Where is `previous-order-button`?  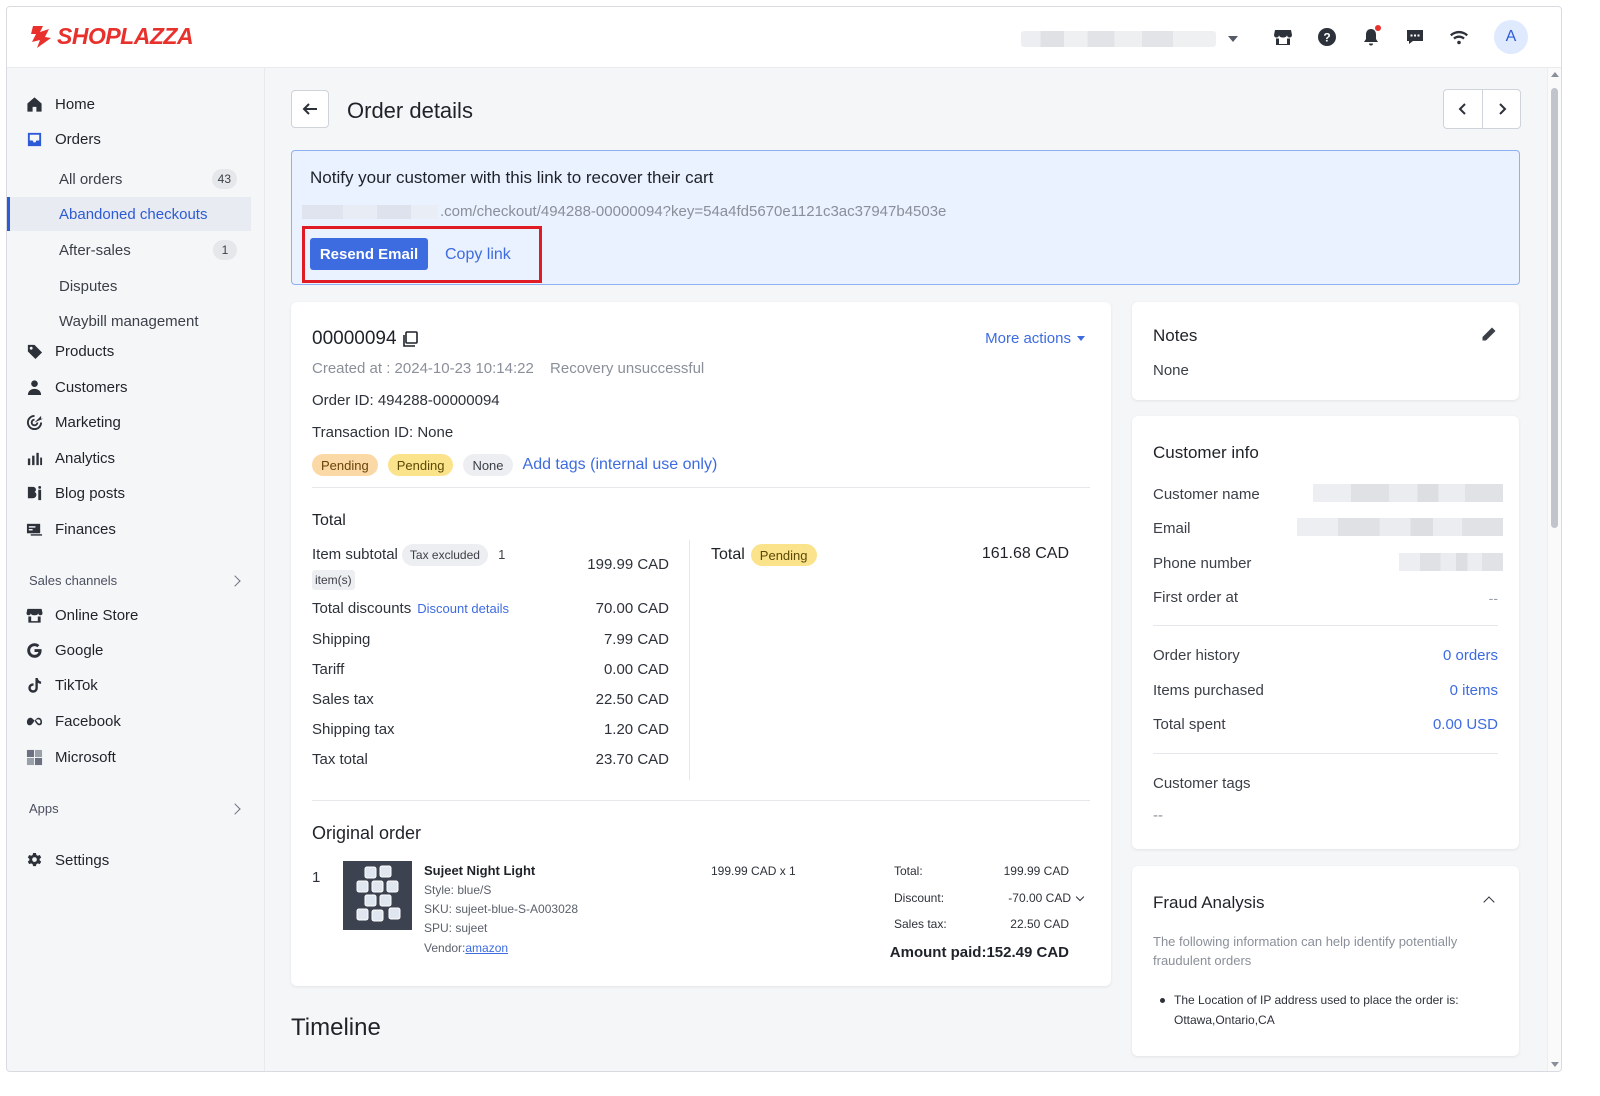
previous-order-button is located at coordinates (1463, 109).